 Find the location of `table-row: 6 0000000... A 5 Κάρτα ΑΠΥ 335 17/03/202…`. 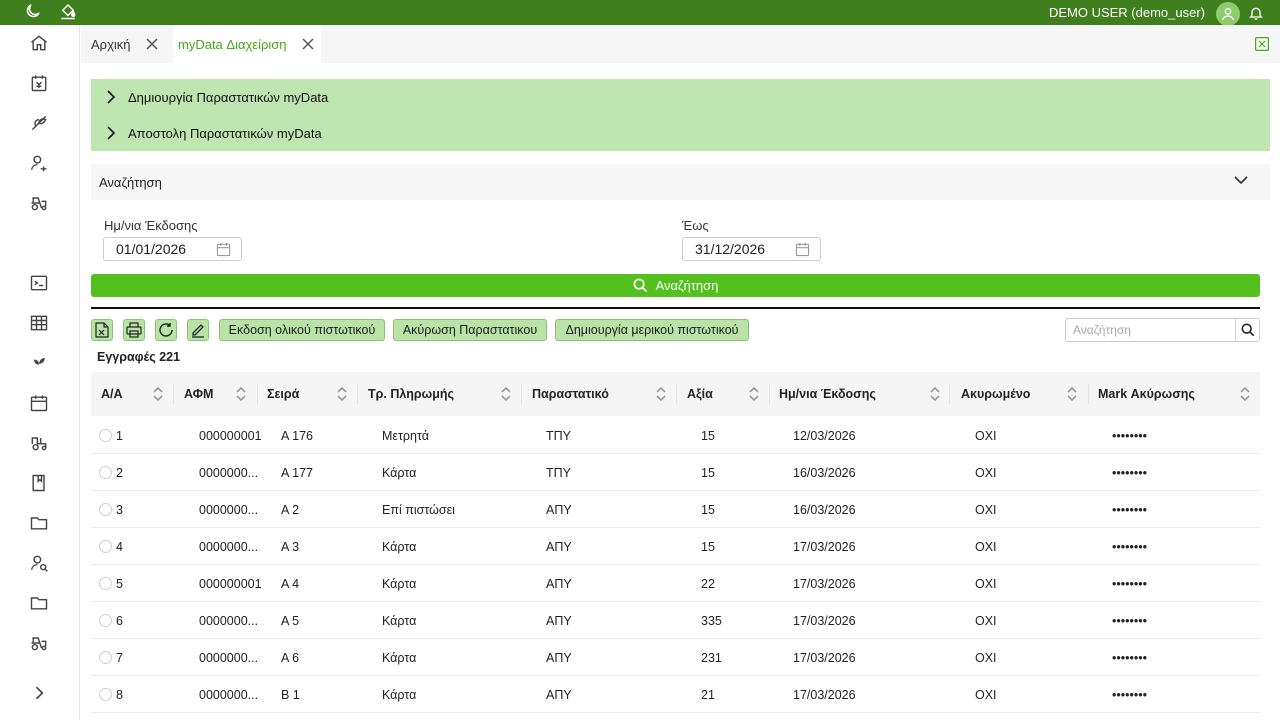

table-row: 6 0000000... A 5 Κάρτα ΑΠΥ 335 17/03/202… is located at coordinates (675, 620).